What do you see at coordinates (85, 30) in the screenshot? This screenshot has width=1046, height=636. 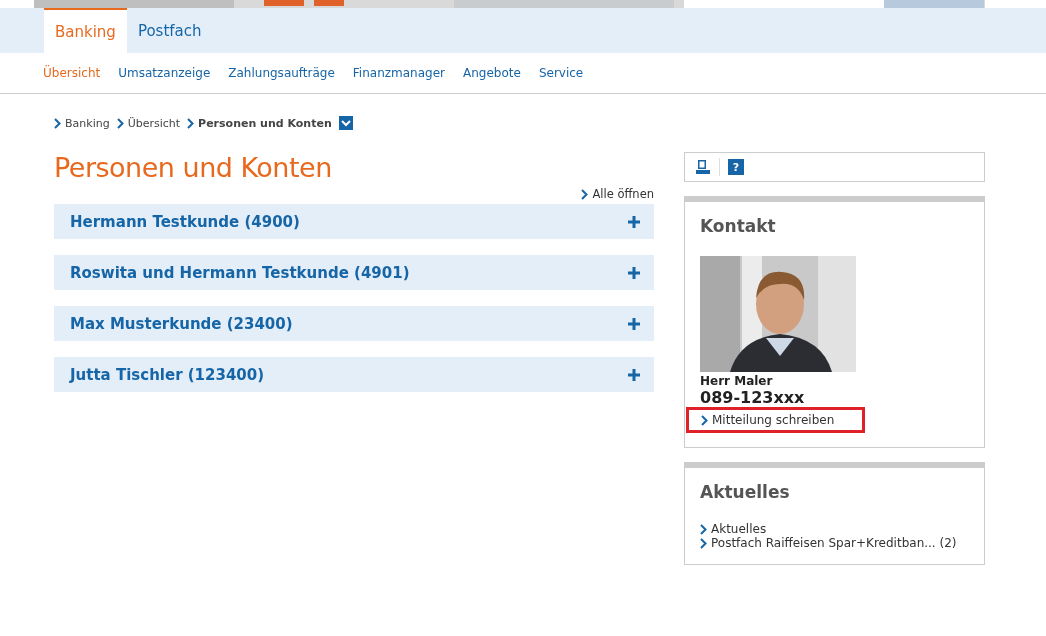 I see `nav-tab: Banking` at bounding box center [85, 30].